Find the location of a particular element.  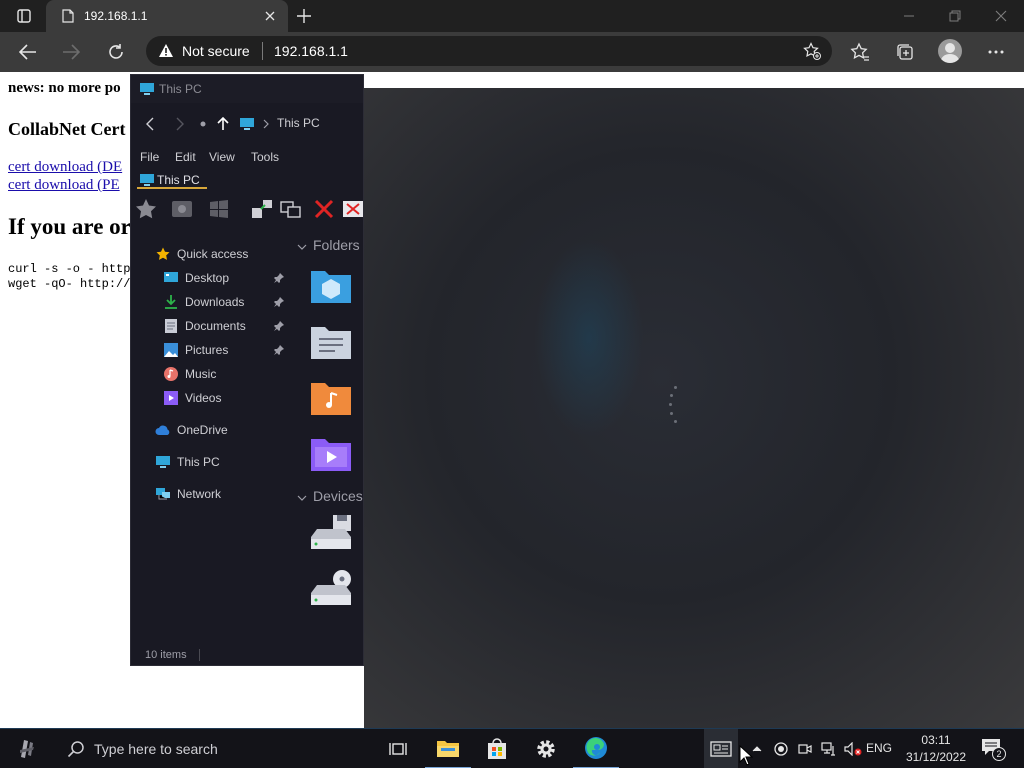

task-view-icon is located at coordinates (398, 748).